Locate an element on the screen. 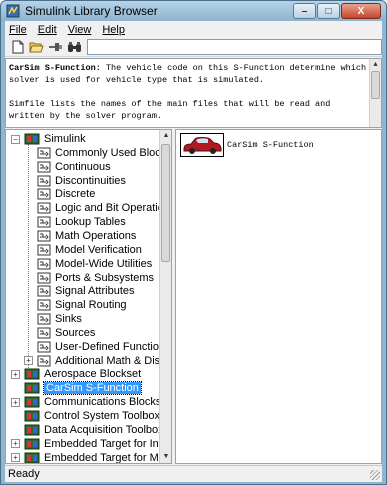 The width and height of the screenshot is (387, 485). description-scrollbar: ▲ is located at coordinates (375, 93).